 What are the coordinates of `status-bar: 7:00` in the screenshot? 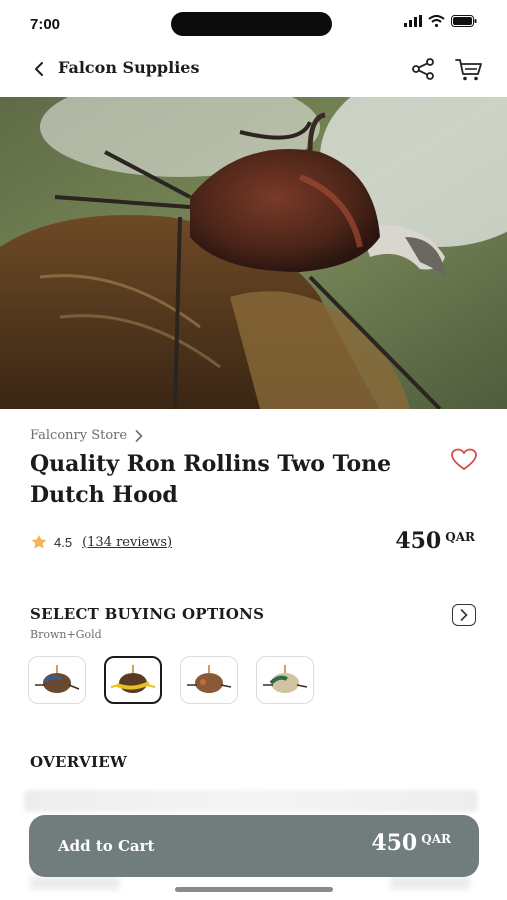 It's located at (253, 24).